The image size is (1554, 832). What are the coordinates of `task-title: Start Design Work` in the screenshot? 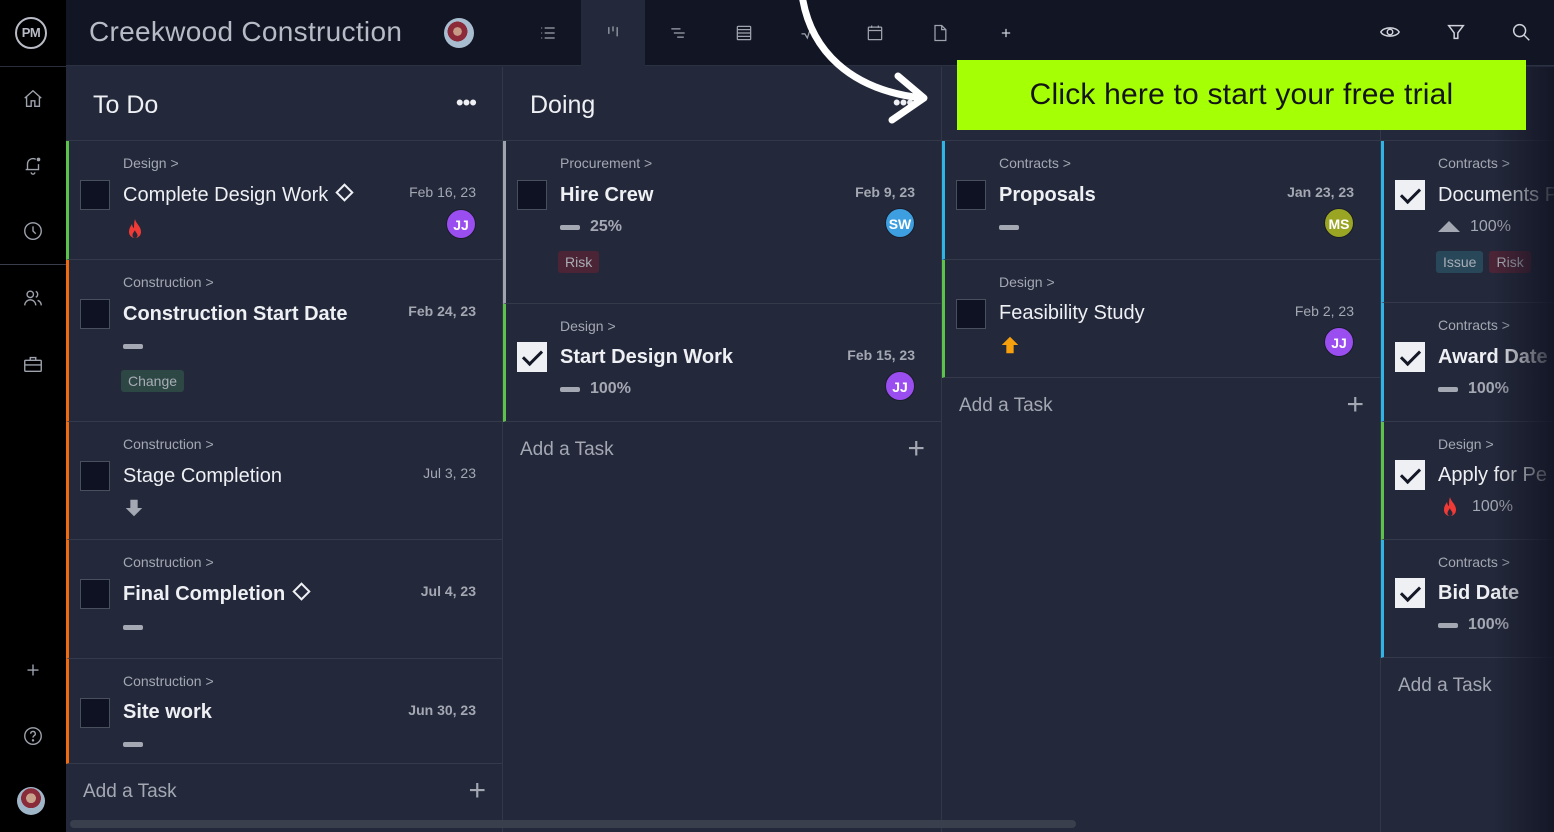 It's located at (646, 357).